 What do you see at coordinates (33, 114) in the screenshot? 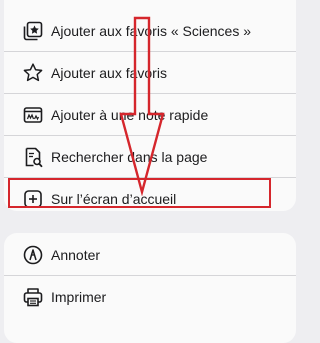
I see `quick-note-icon` at bounding box center [33, 114].